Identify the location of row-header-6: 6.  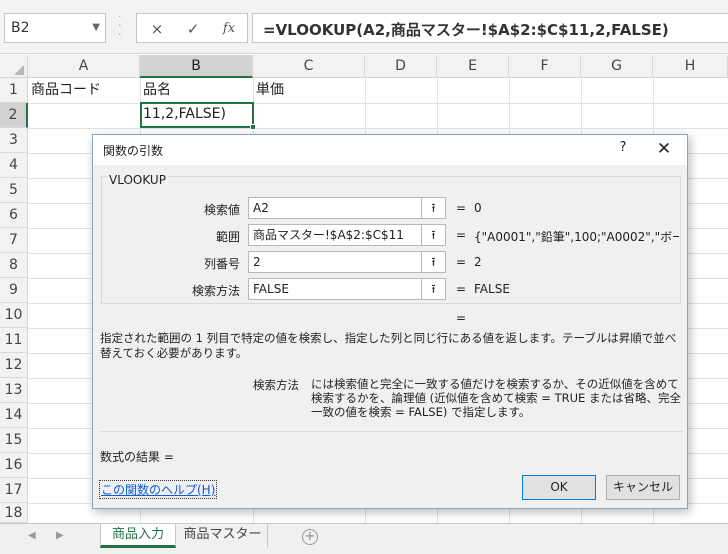
(14, 215).